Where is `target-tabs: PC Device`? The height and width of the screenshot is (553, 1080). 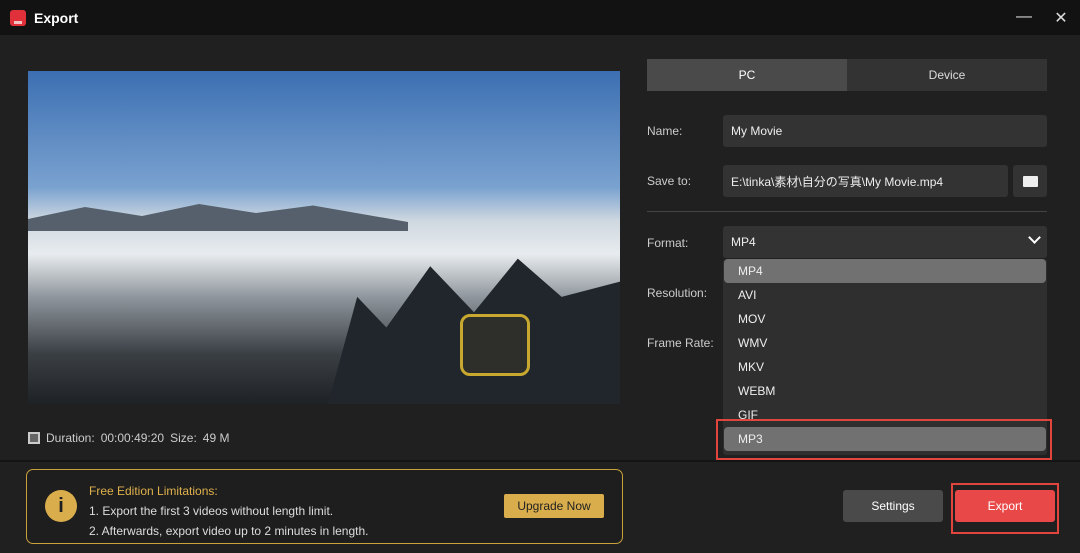
target-tabs: PC Device is located at coordinates (847, 75).